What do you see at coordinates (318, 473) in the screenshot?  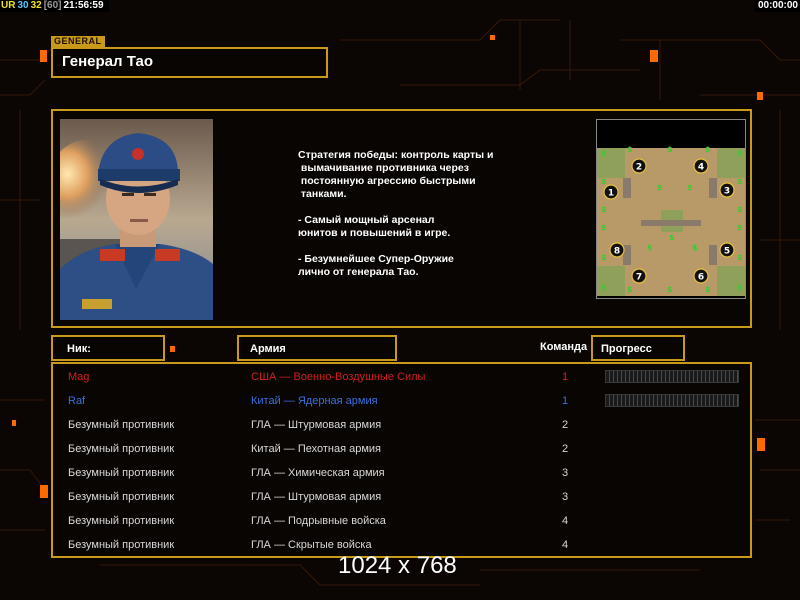 I see `player-army: ГЛА — Химическая армия` at bounding box center [318, 473].